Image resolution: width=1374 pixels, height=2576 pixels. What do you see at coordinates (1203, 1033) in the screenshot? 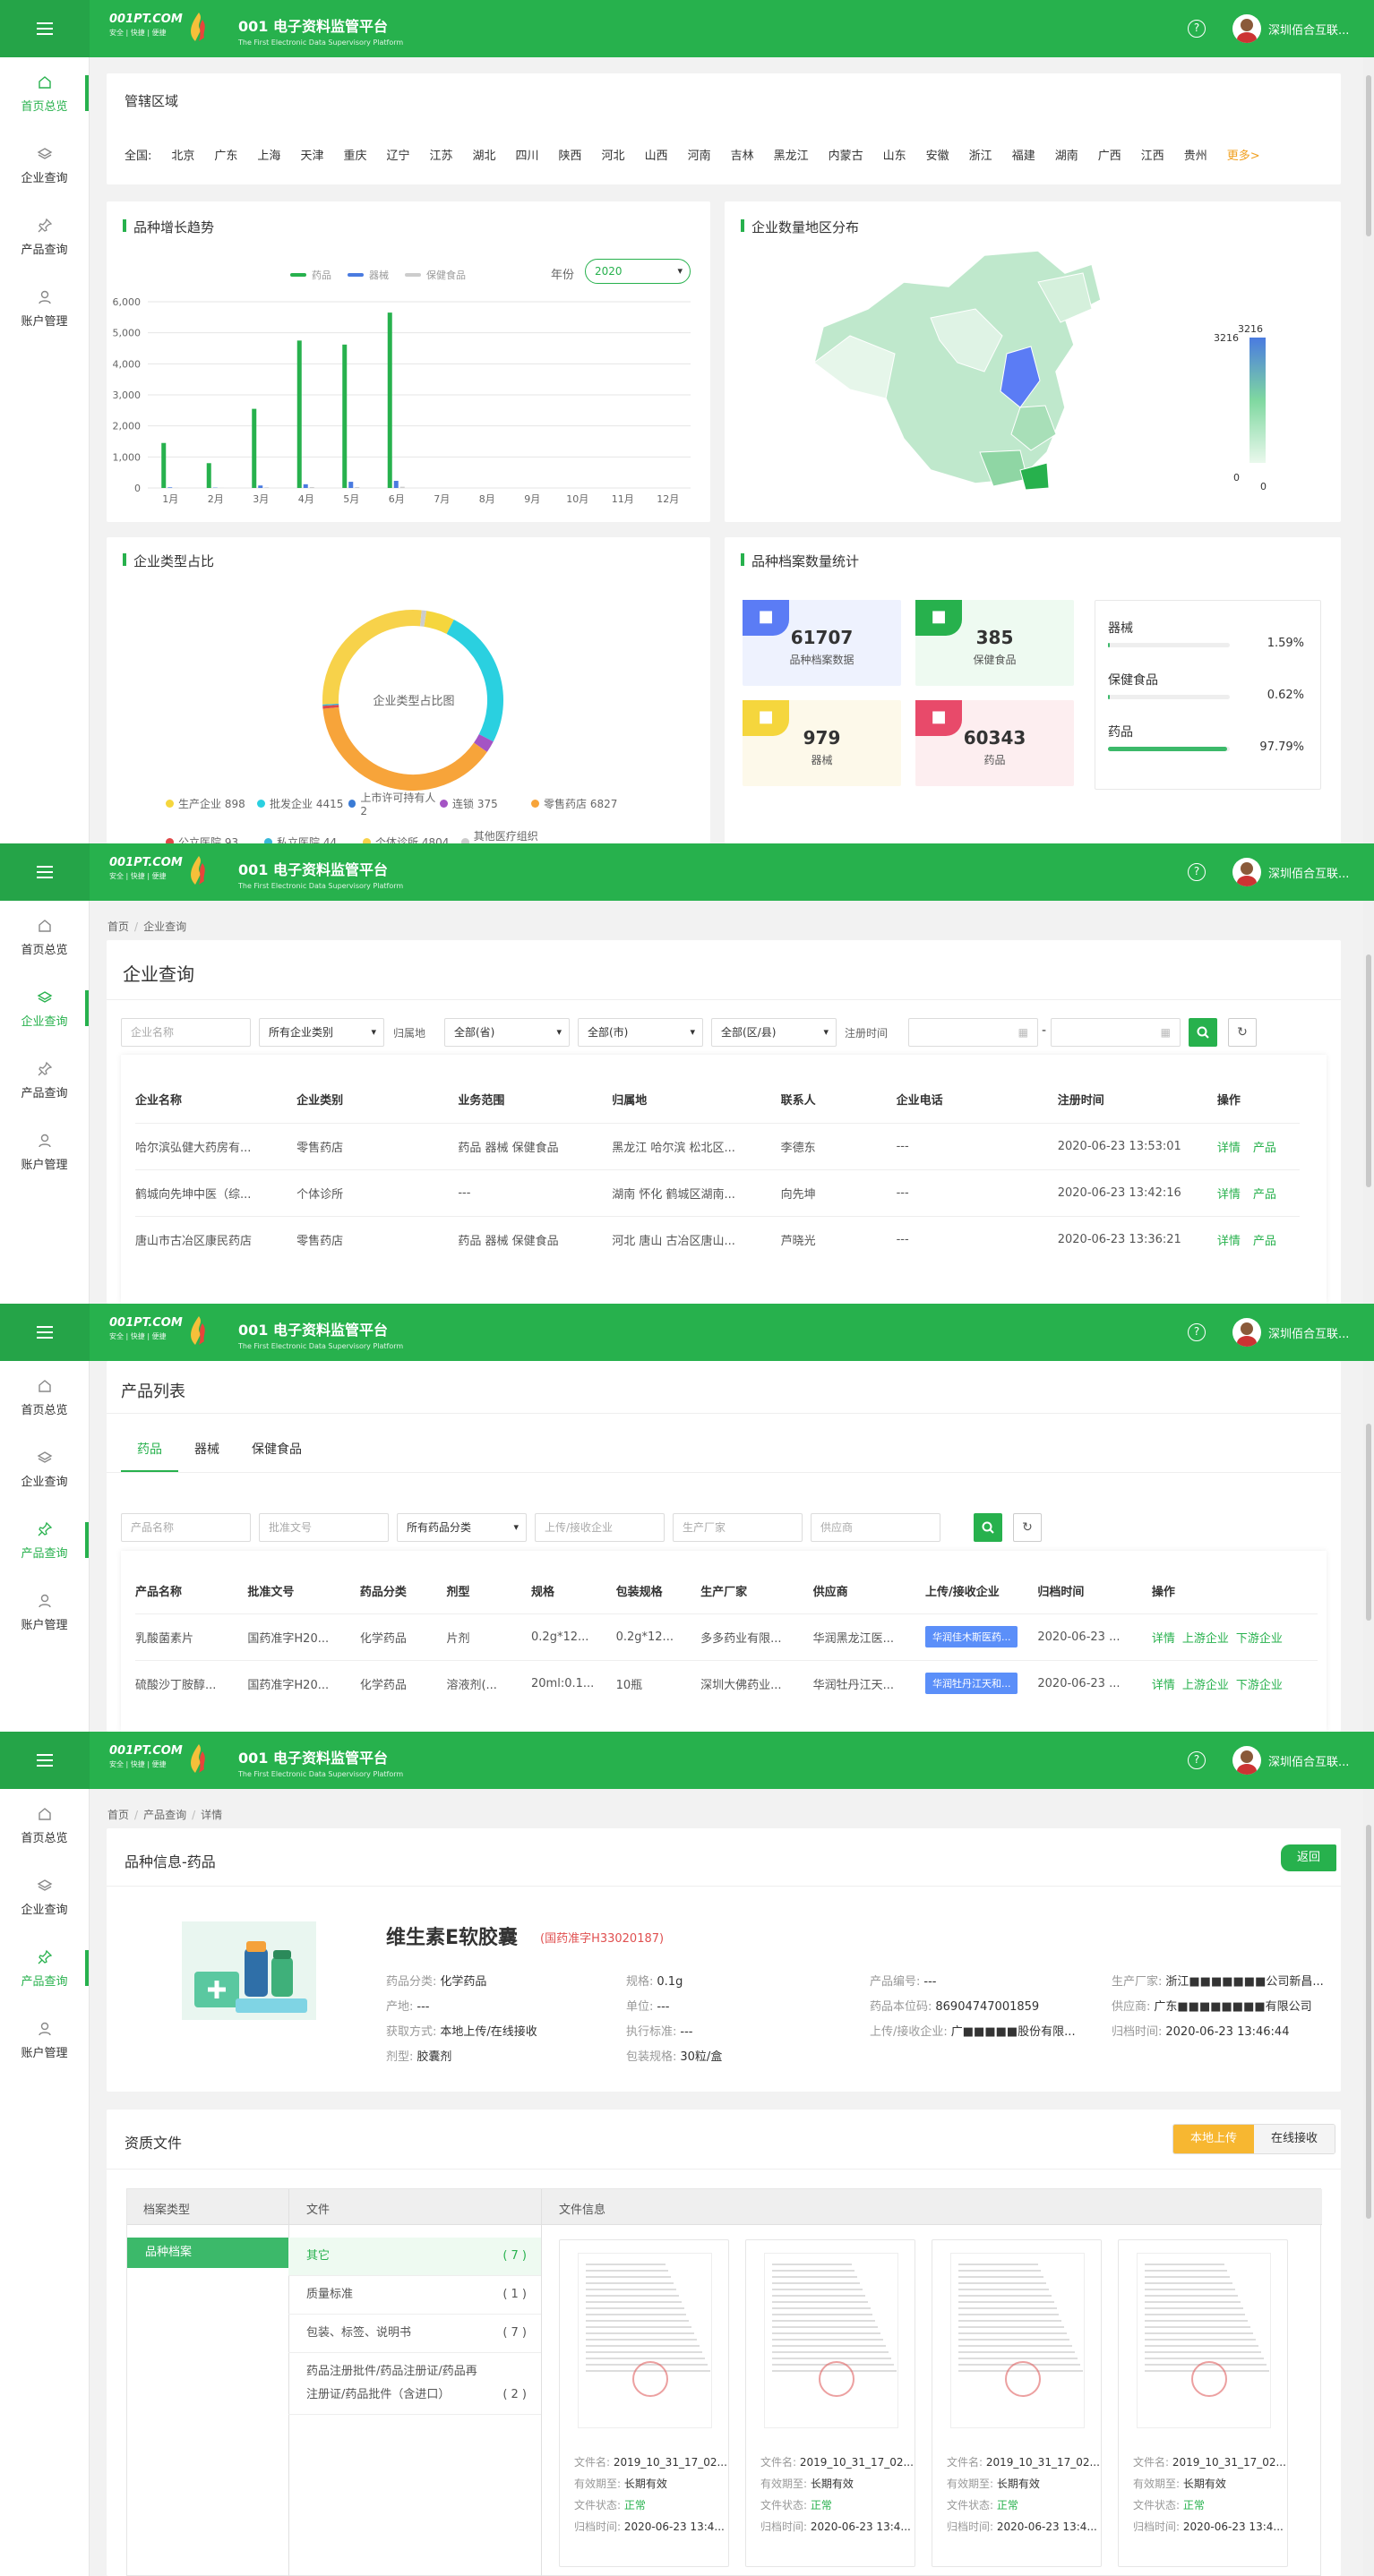
I see `search-button` at bounding box center [1203, 1033].